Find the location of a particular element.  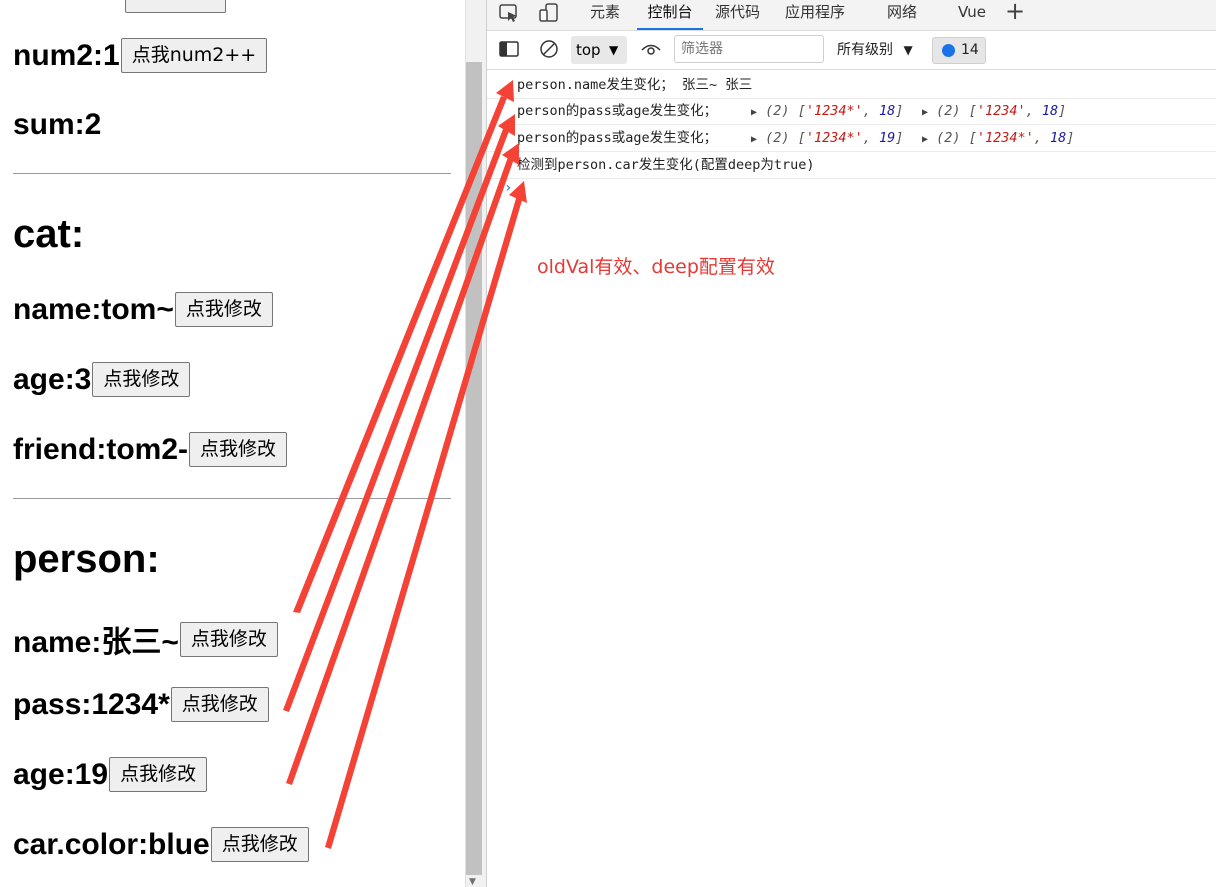

cat-name-modify-button: 点我修改 is located at coordinates (223, 309).